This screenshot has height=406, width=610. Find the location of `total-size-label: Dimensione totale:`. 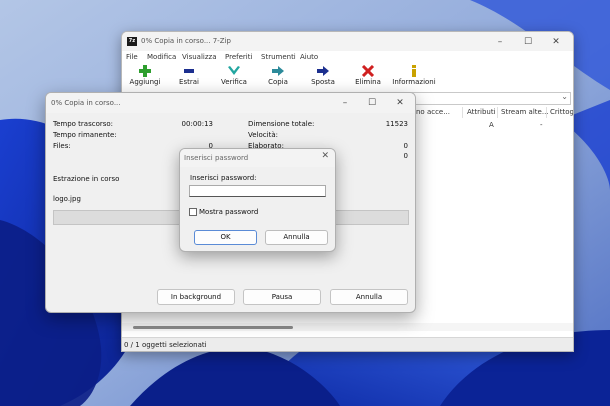

total-size-label: Dimensione totale: is located at coordinates (281, 124).